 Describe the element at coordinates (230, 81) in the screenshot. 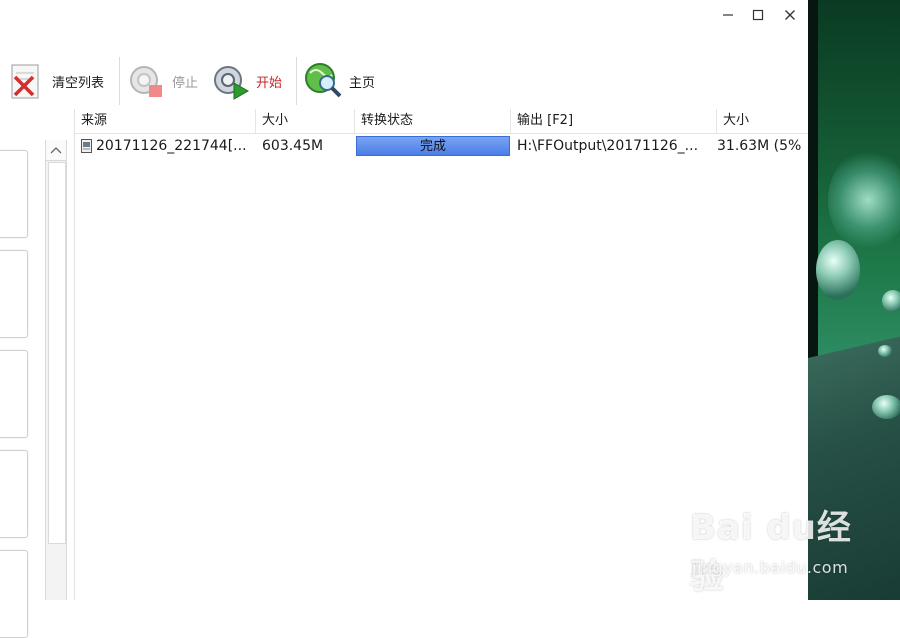

I see `start-icon` at that location.